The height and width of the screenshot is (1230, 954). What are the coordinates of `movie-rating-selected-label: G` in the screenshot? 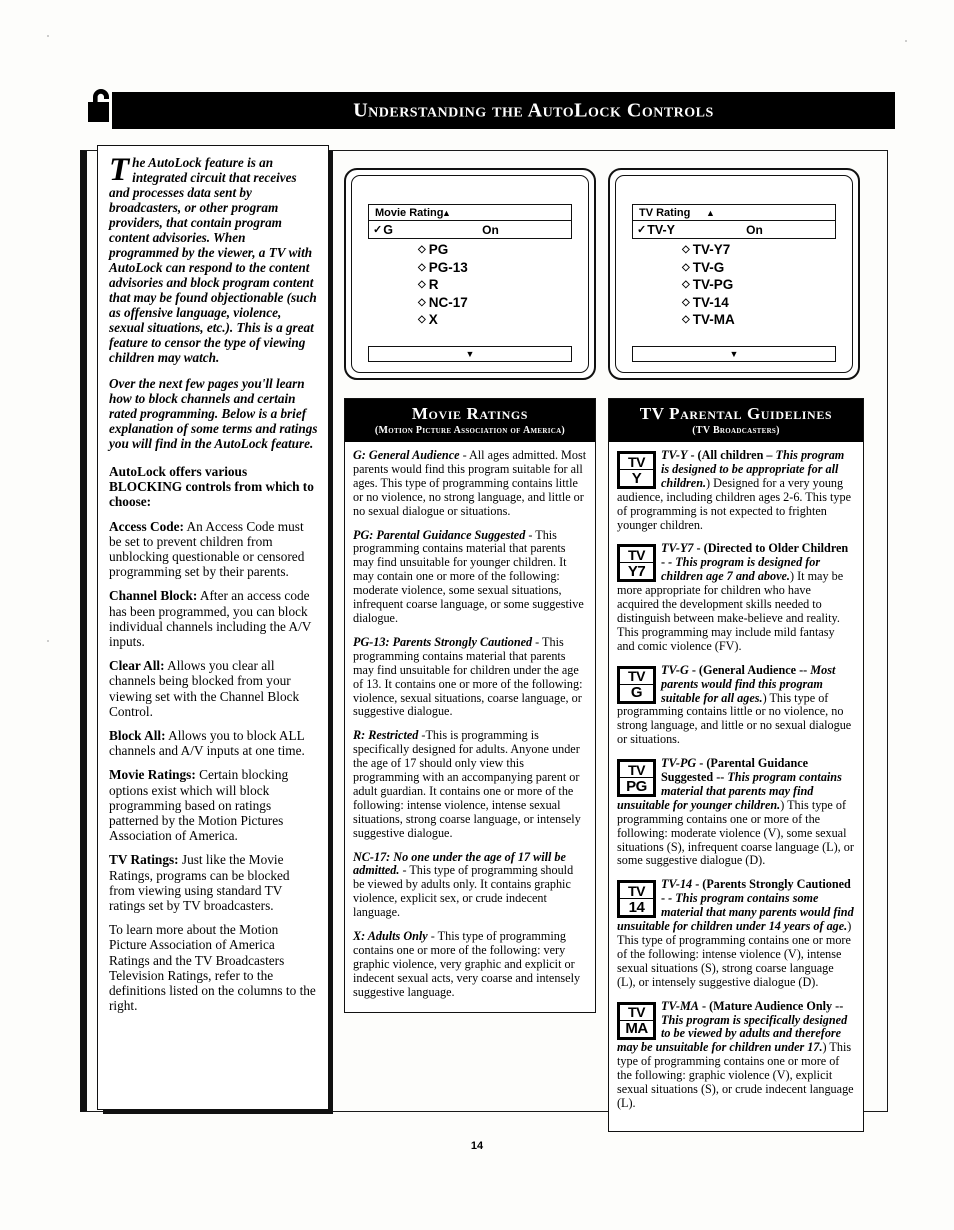 It's located at (388, 229).